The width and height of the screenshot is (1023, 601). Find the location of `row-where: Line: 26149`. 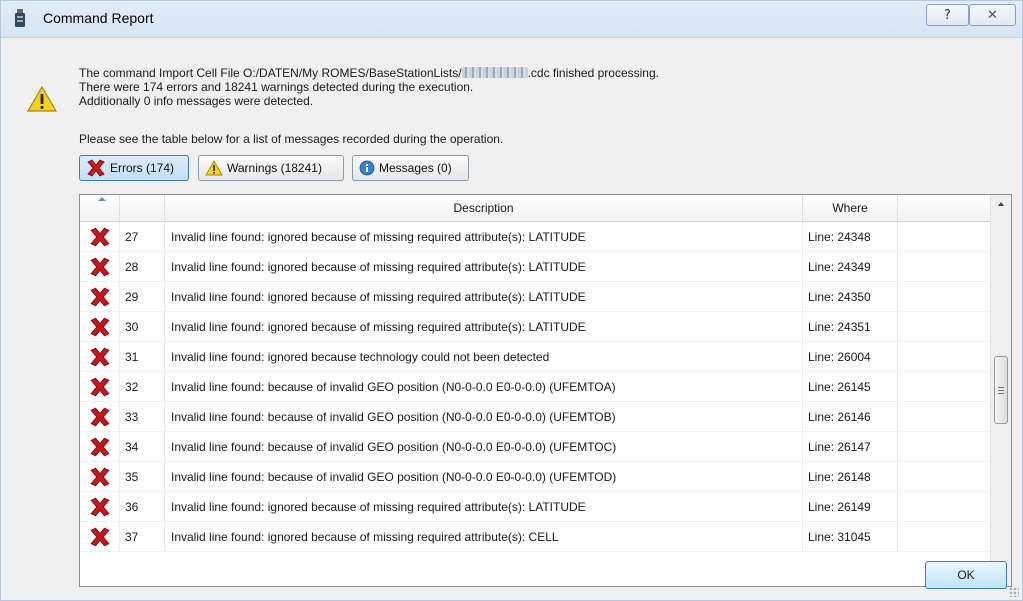

row-where: Line: 26149 is located at coordinates (850, 507).